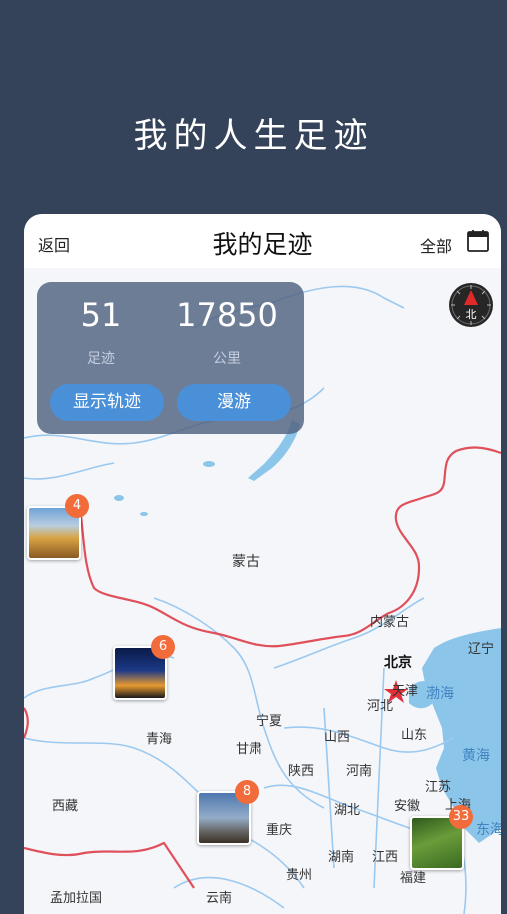  What do you see at coordinates (471, 314) in the screenshot?
I see `compass-north-label: 北` at bounding box center [471, 314].